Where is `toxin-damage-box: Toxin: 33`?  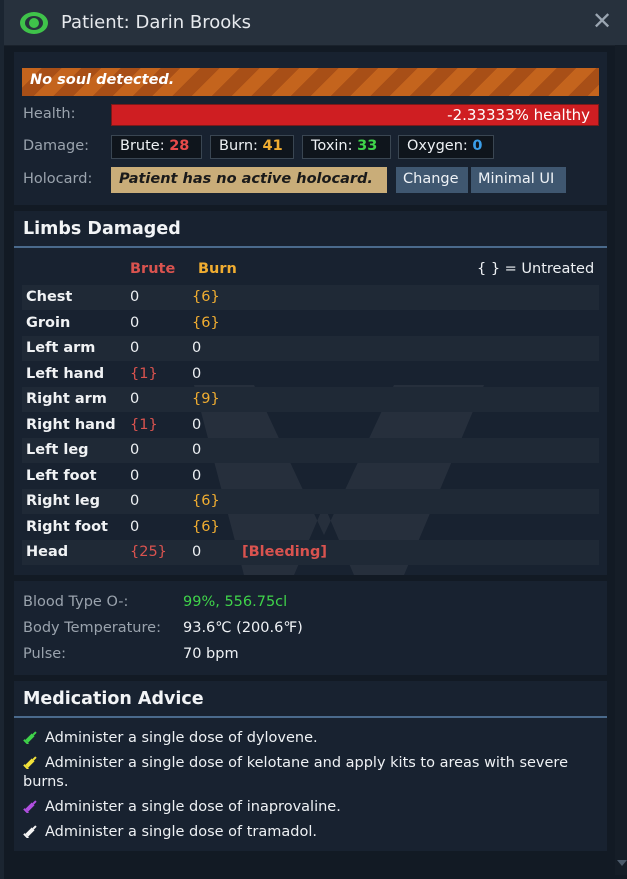
toxin-damage-box: Toxin: 33 is located at coordinates (346, 147).